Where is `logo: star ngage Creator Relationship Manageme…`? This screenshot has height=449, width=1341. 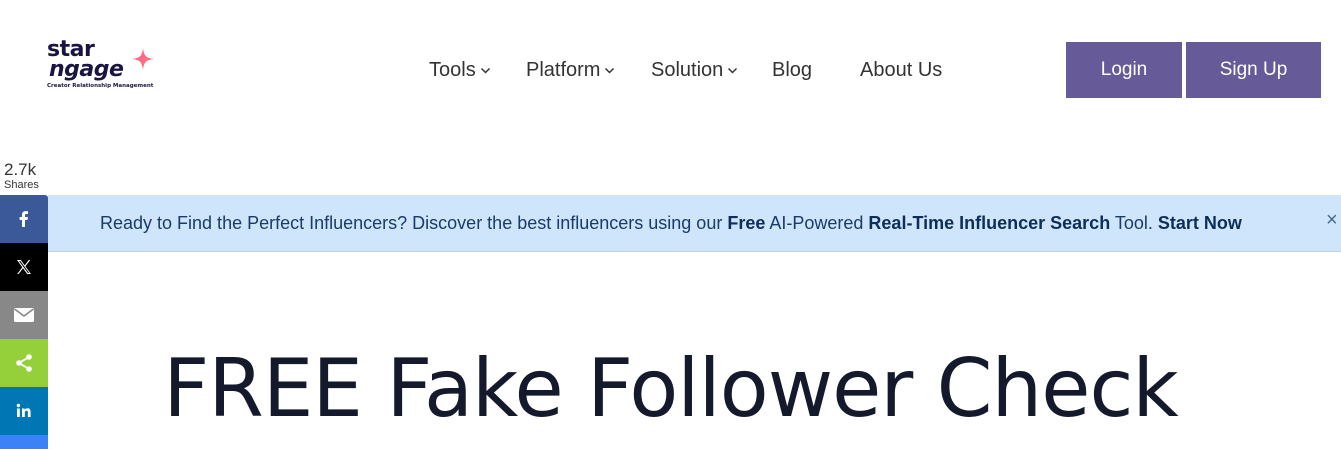 logo: star ngage Creator Relationship Manageme… is located at coordinates (102, 69).